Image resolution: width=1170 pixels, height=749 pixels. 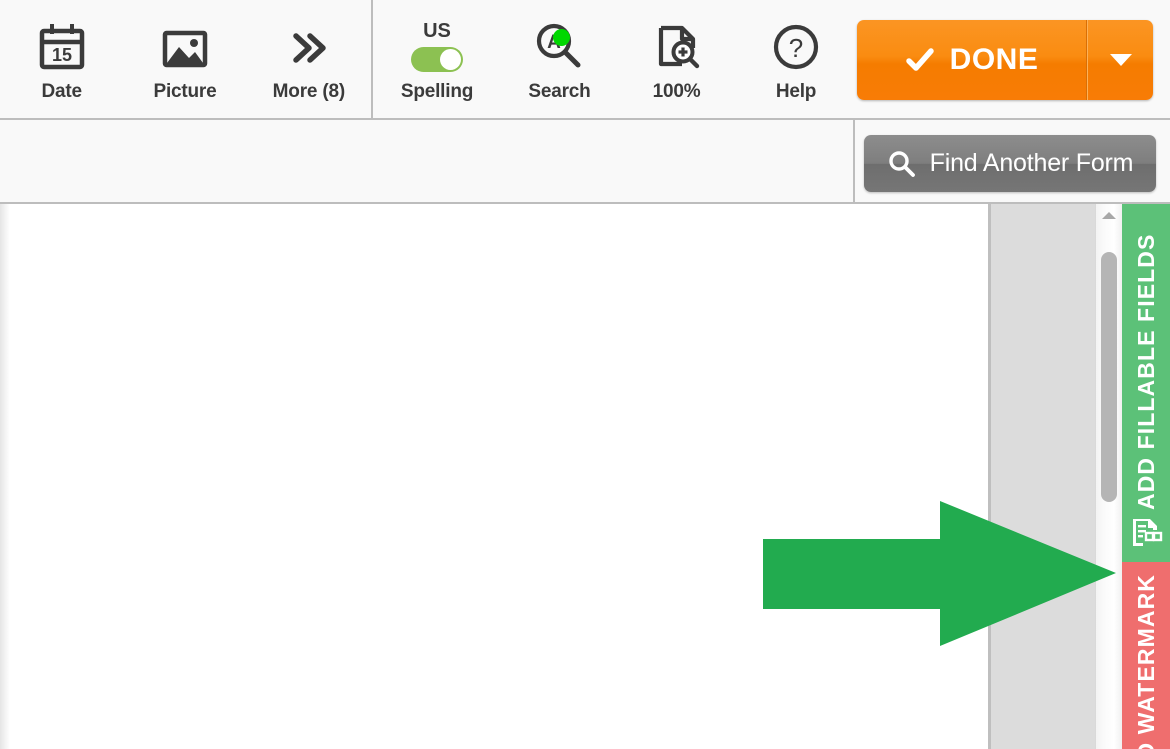 What do you see at coordinates (308, 91) in the screenshot?
I see `toolbar-button-more-label: More (8)` at bounding box center [308, 91].